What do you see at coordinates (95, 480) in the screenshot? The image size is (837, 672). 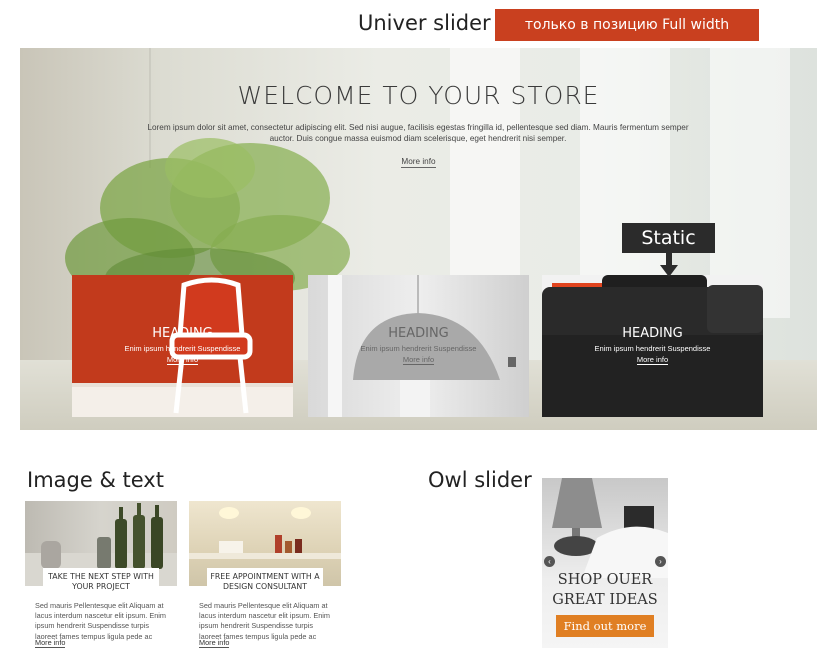 I see `image-text-label: Image & text` at bounding box center [95, 480].